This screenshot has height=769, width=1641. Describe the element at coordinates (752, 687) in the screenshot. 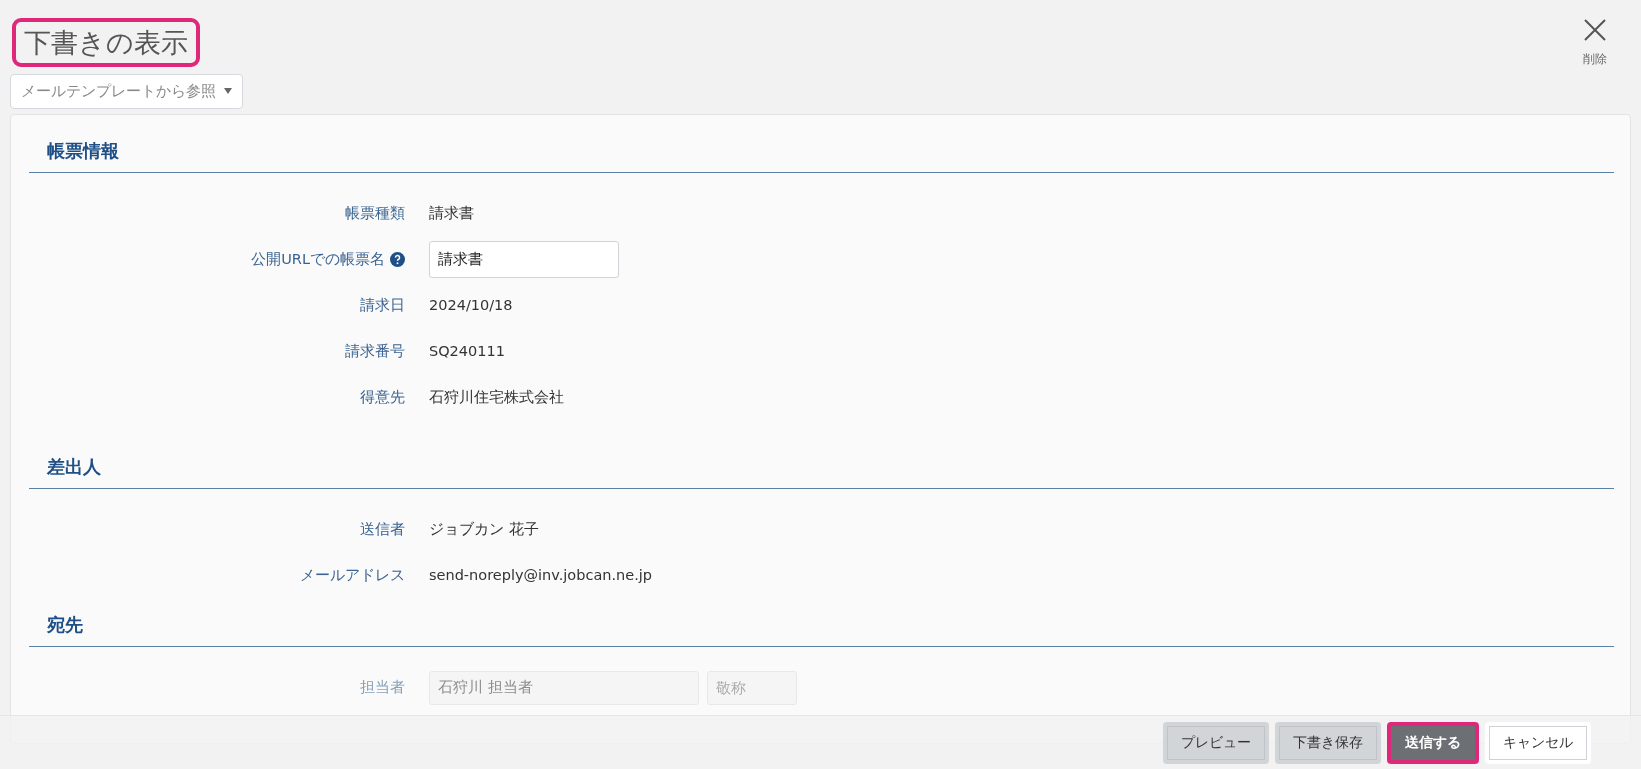

I see `honorific-field: 敬称` at that location.